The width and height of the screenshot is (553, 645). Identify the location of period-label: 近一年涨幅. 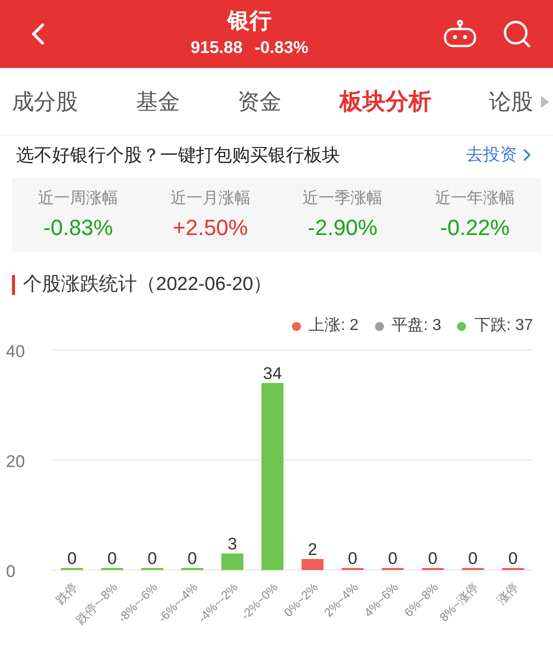
(474, 198).